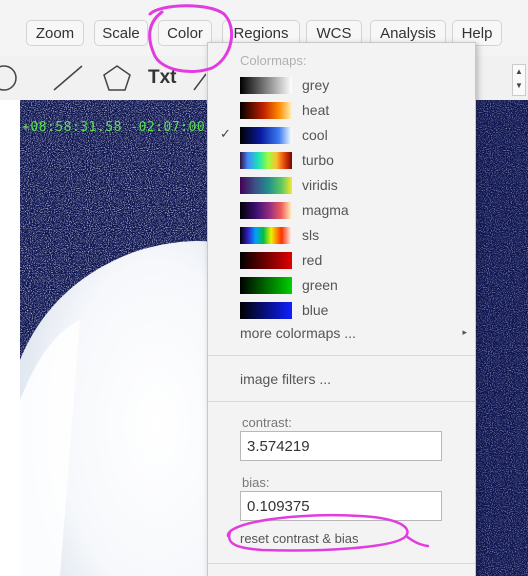  What do you see at coordinates (312, 260) in the screenshot?
I see `colormap-label: red` at bounding box center [312, 260].